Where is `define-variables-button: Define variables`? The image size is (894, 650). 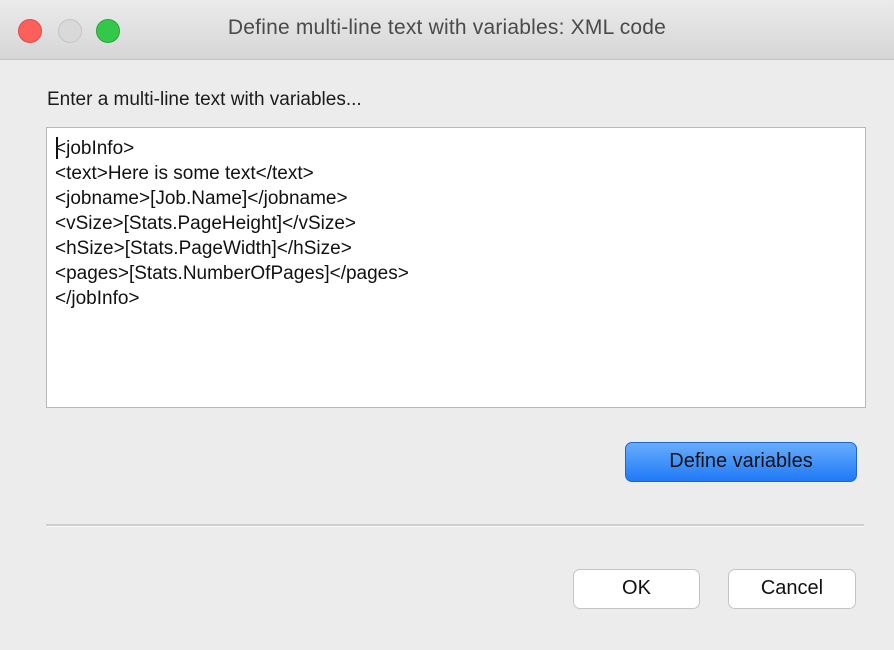 define-variables-button: Define variables is located at coordinates (741, 462).